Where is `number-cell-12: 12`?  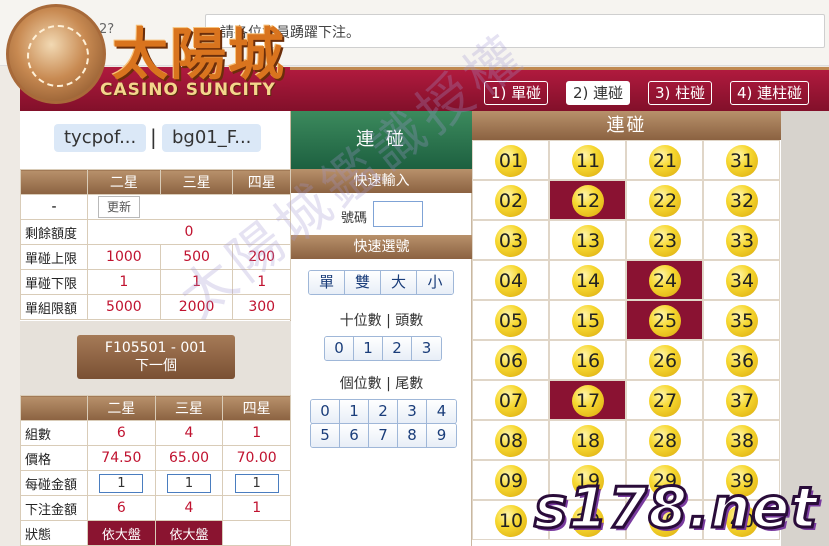
number-cell-12: 12 is located at coordinates (587, 200).